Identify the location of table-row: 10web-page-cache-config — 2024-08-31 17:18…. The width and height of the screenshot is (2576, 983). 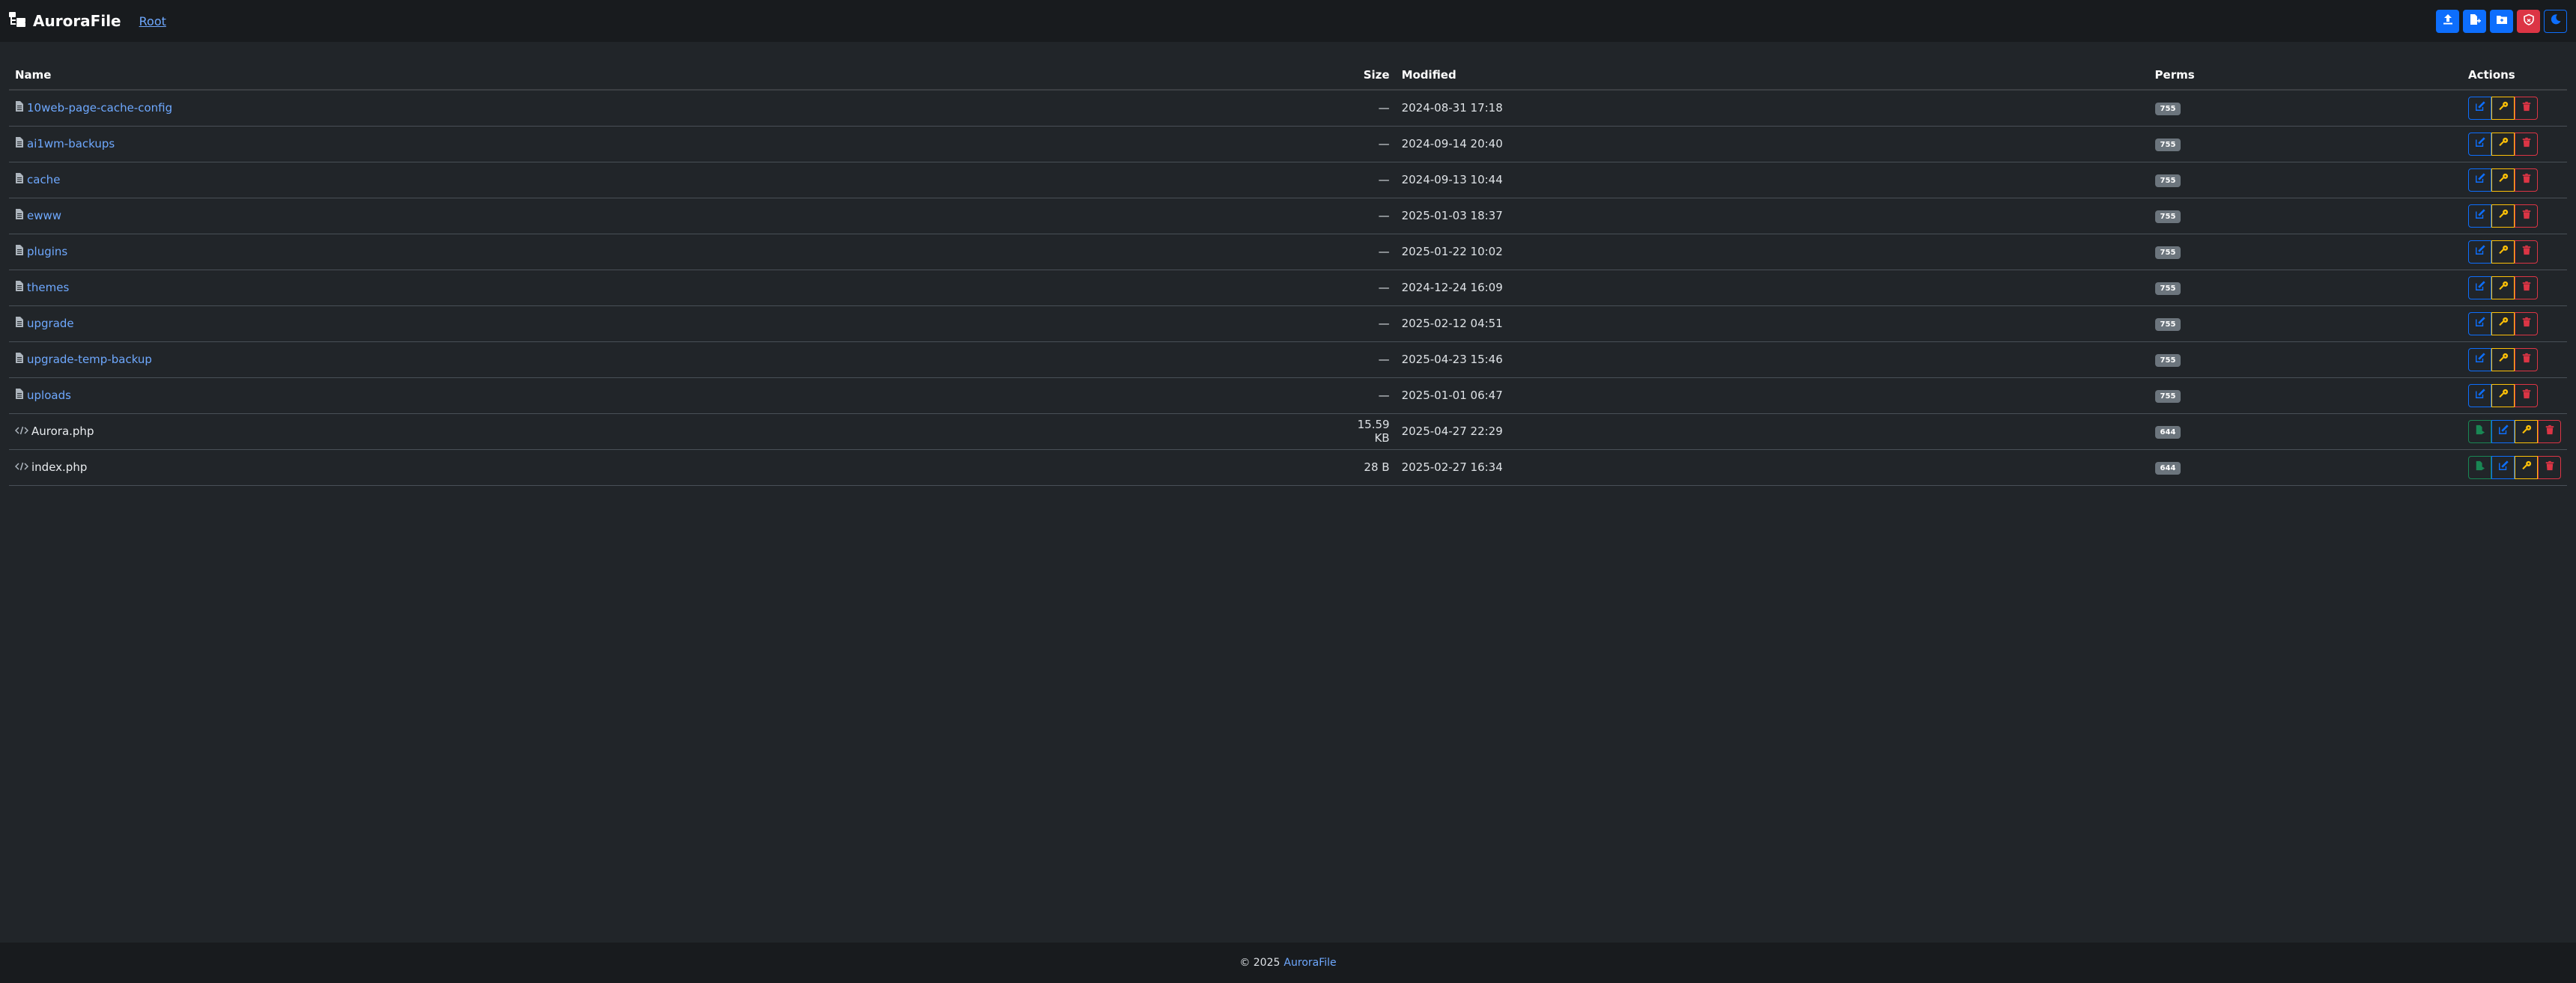
(1288, 108).